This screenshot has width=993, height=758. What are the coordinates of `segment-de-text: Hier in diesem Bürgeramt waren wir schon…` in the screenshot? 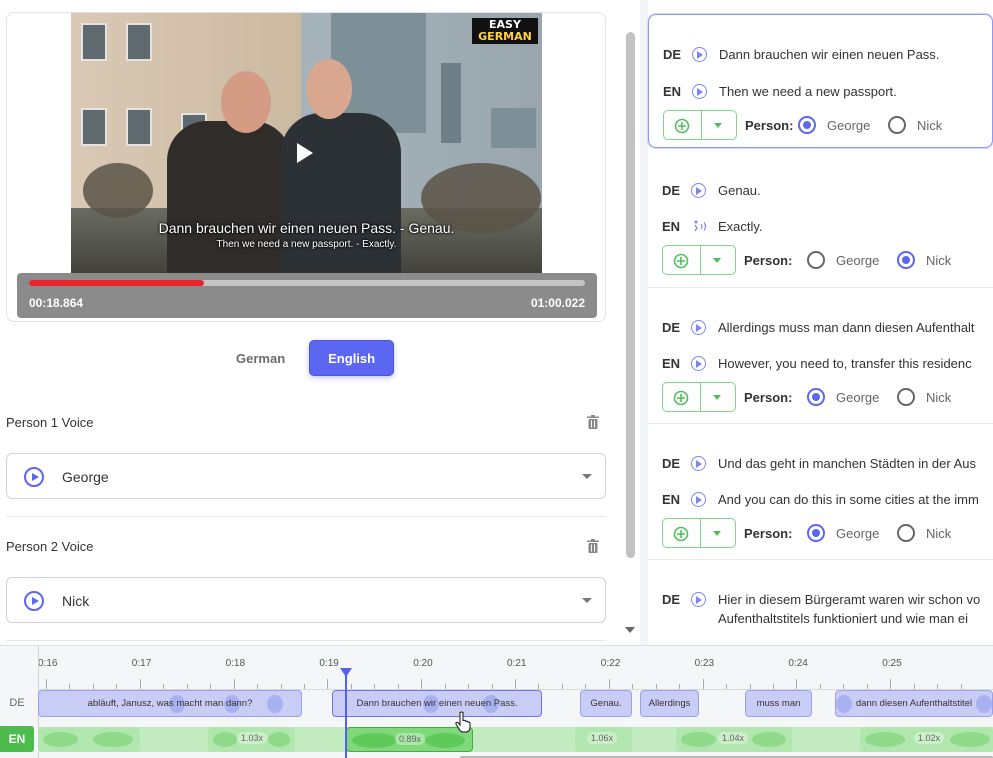 It's located at (849, 599).